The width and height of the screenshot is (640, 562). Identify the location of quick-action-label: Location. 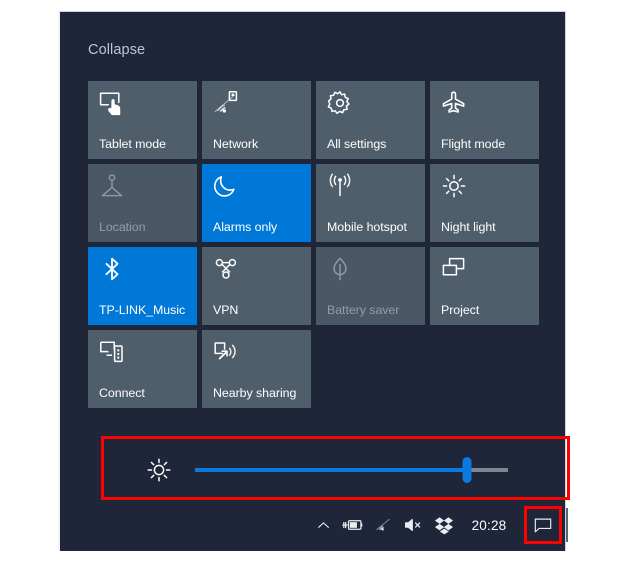
(122, 227).